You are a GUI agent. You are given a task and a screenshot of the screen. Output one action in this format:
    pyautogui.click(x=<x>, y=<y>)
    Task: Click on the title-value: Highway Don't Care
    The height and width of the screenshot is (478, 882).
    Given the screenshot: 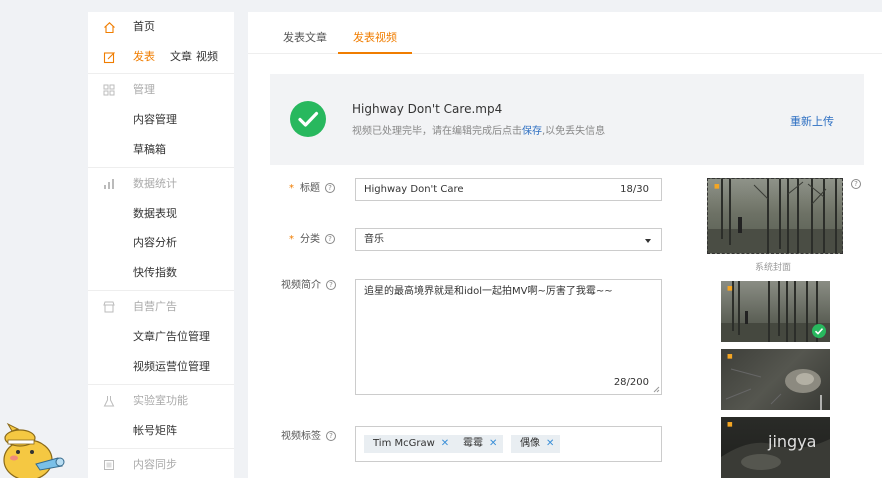 What is the action you would take?
    pyautogui.click(x=414, y=189)
    